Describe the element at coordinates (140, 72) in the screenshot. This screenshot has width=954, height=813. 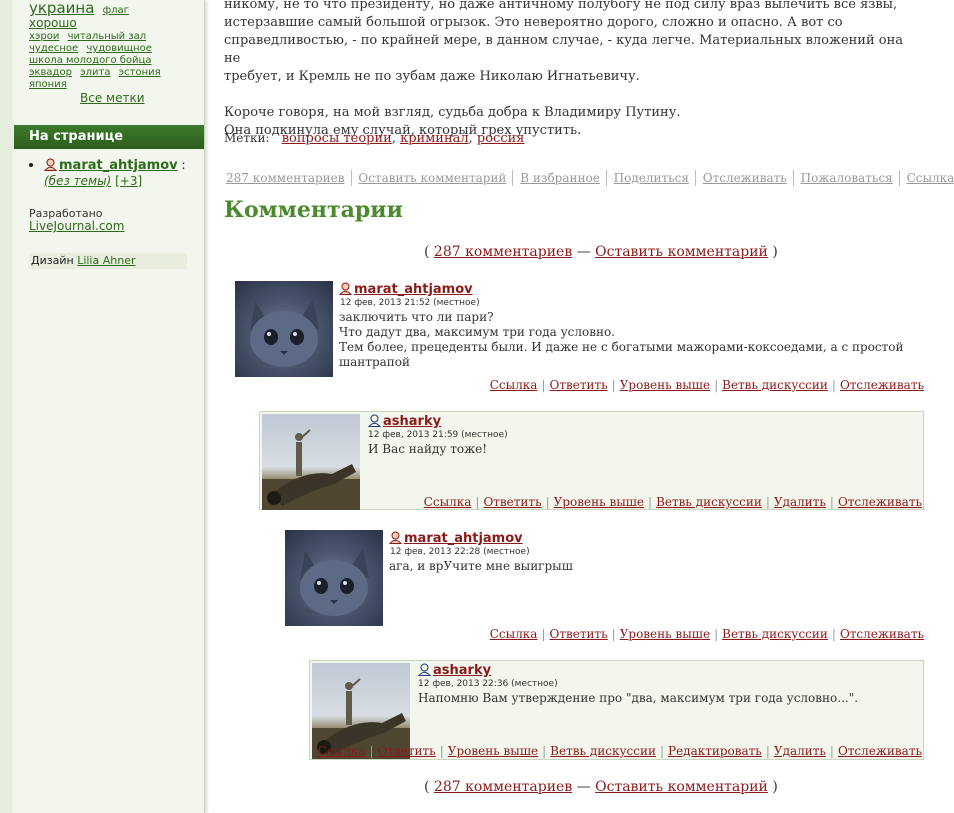
I see `tag-link: эстония` at that location.